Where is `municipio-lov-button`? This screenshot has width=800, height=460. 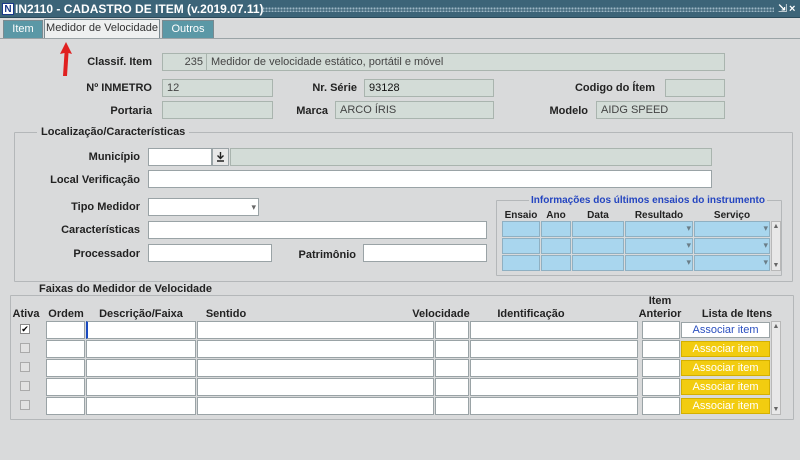 municipio-lov-button is located at coordinates (220, 157).